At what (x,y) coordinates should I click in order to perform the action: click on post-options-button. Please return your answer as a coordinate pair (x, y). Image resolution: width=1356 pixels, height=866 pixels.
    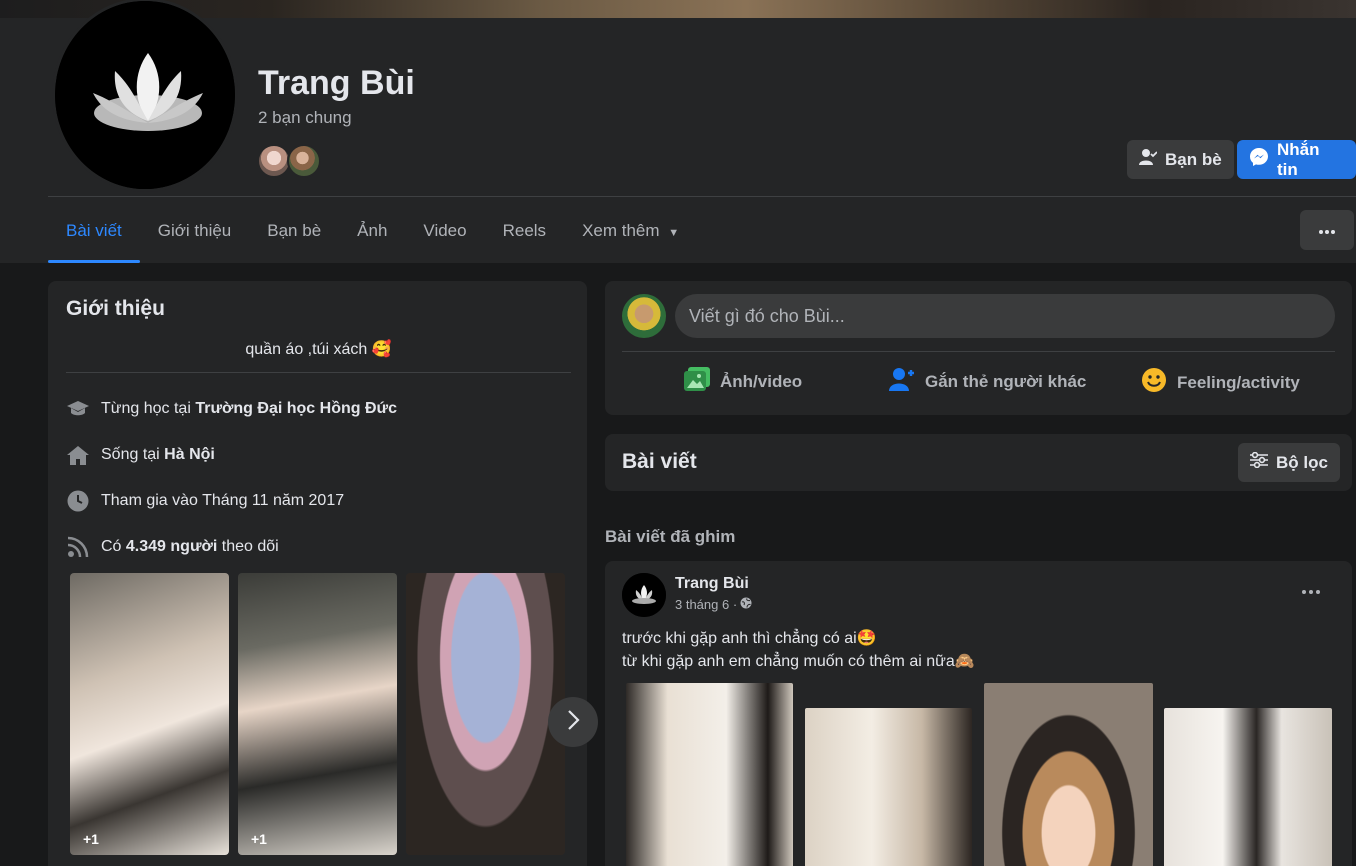
    Looking at the image, I should click on (1311, 590).